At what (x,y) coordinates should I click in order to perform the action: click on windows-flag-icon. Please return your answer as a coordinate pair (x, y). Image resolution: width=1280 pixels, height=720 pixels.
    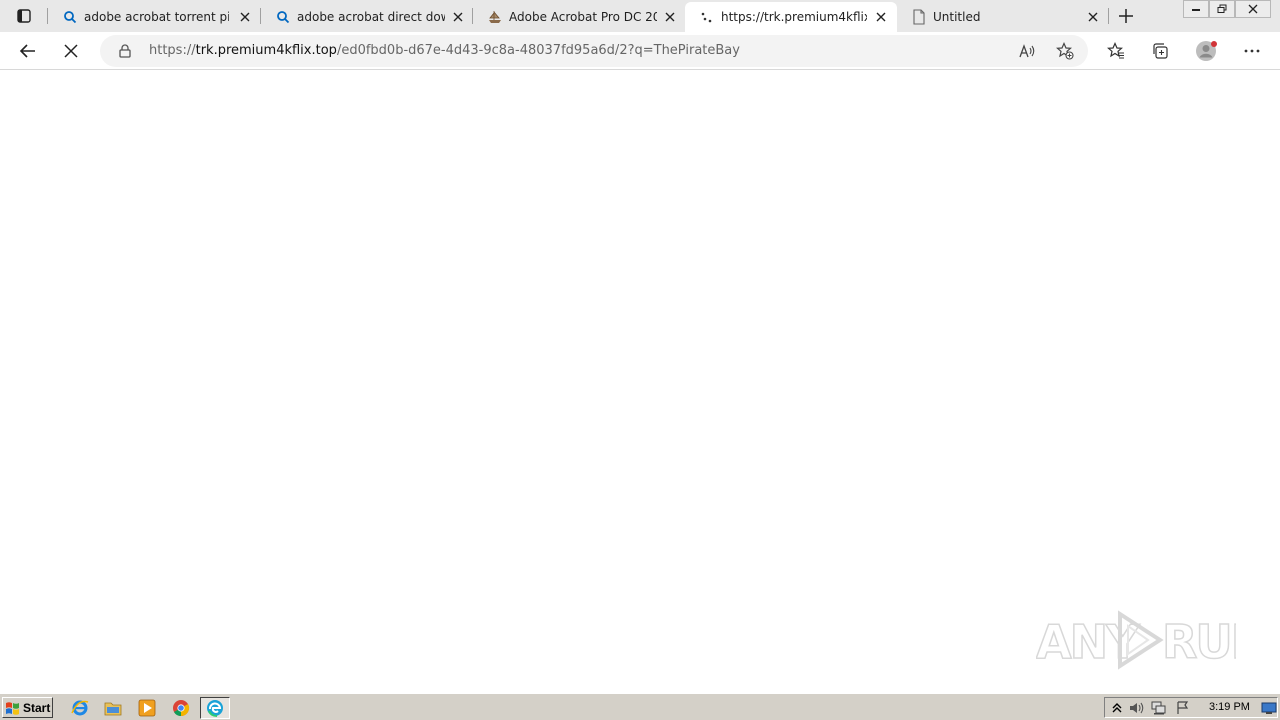
    Looking at the image, I should click on (12, 708).